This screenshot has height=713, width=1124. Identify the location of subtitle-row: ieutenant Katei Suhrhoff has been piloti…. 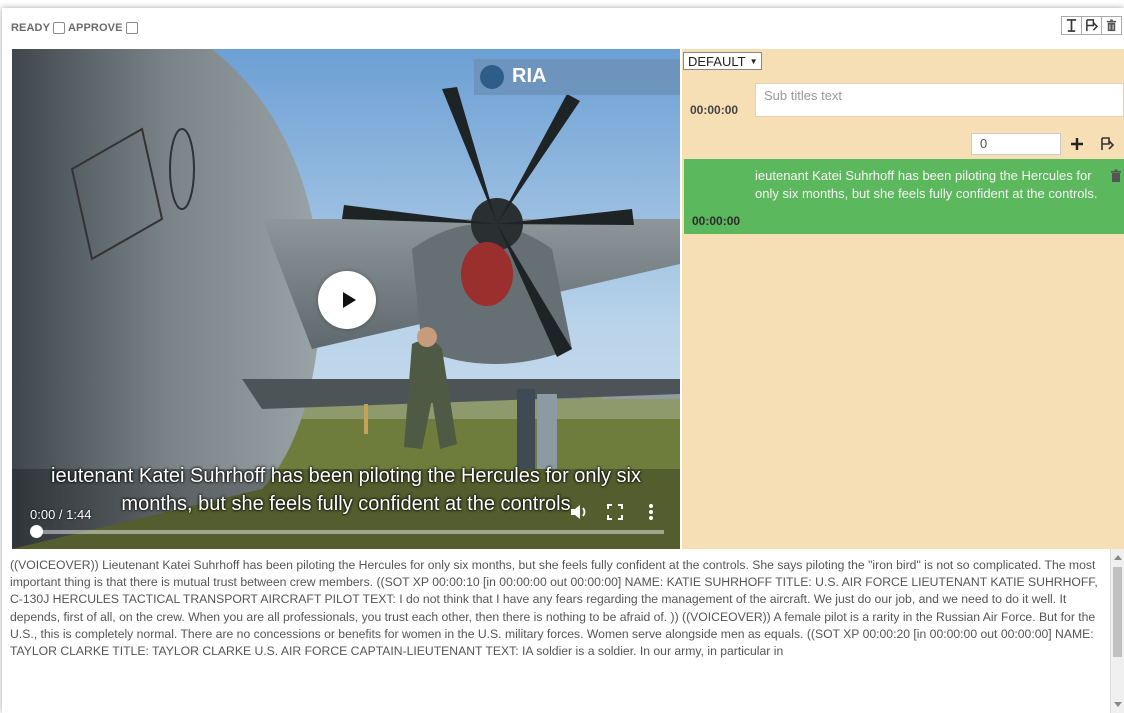
(904, 196).